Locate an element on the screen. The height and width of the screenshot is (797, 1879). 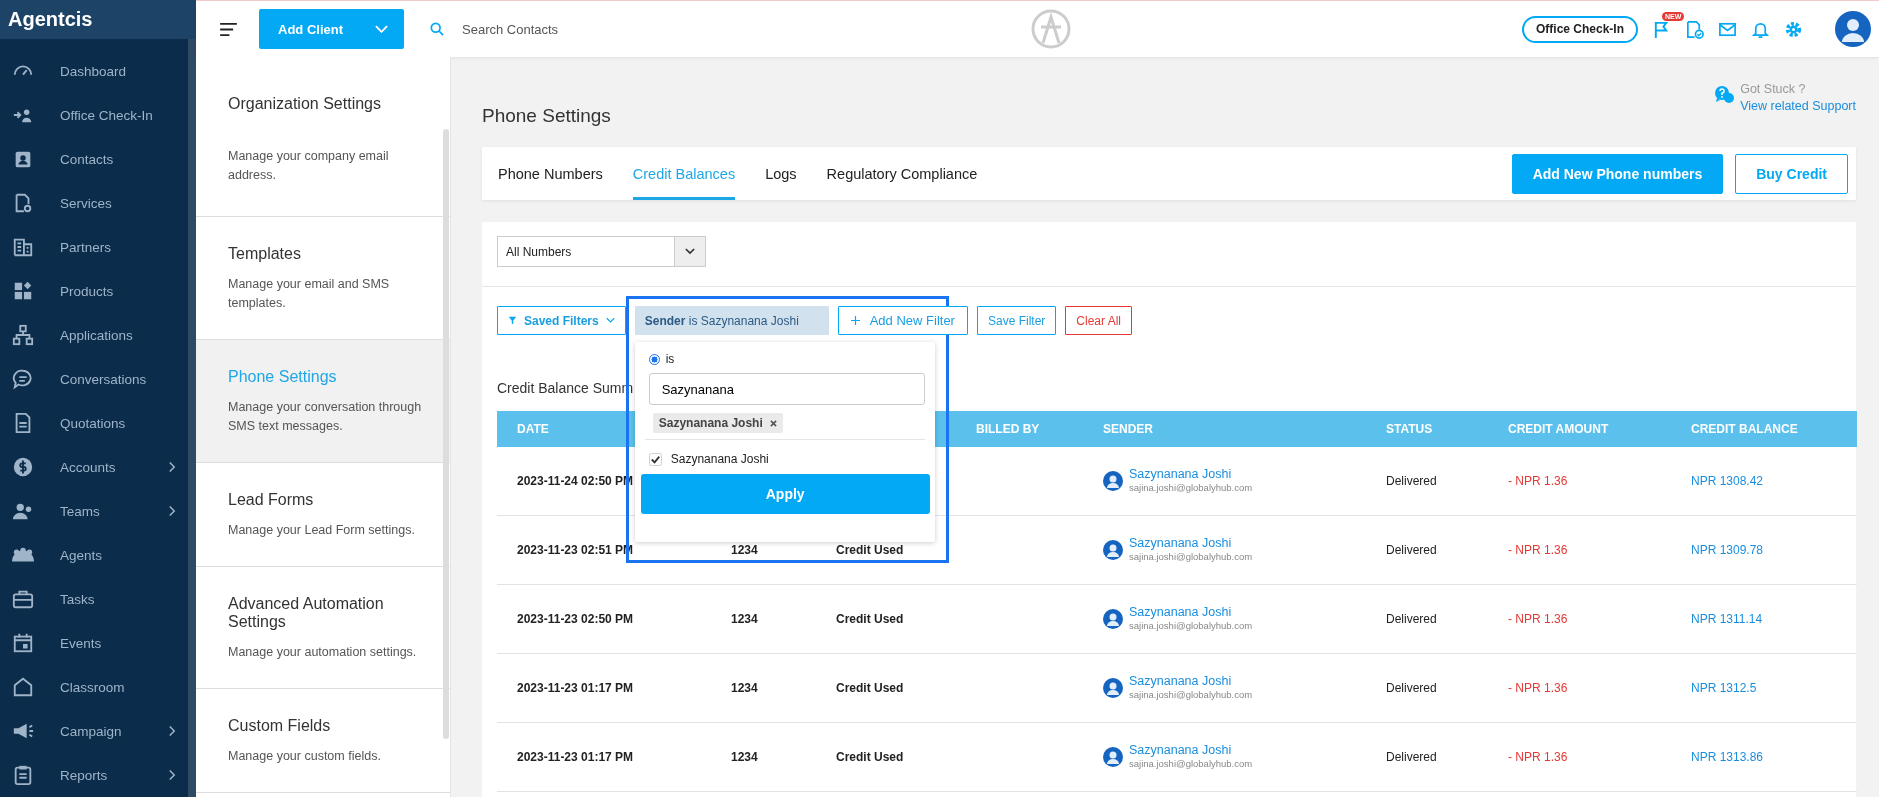
menu-icon is located at coordinates (228, 29).